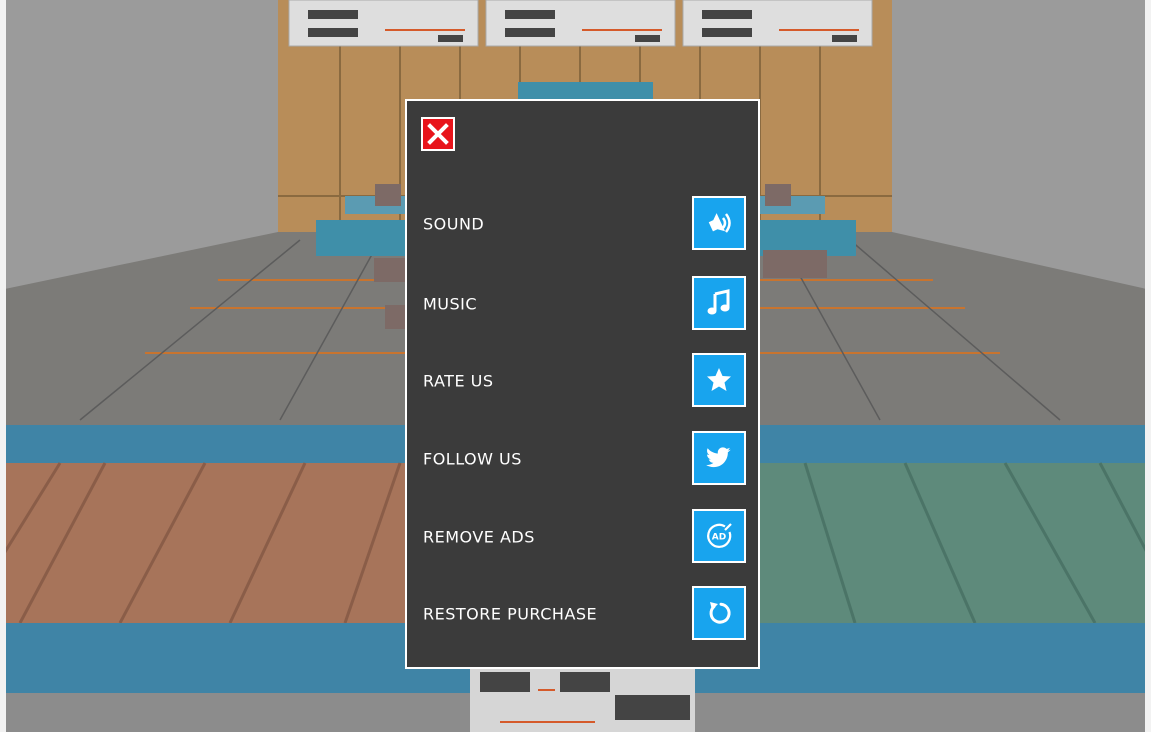 The image size is (1151, 732). What do you see at coordinates (582, 537) in the screenshot?
I see `settings-row-remove-ads: REMOVE ADS AD` at bounding box center [582, 537].